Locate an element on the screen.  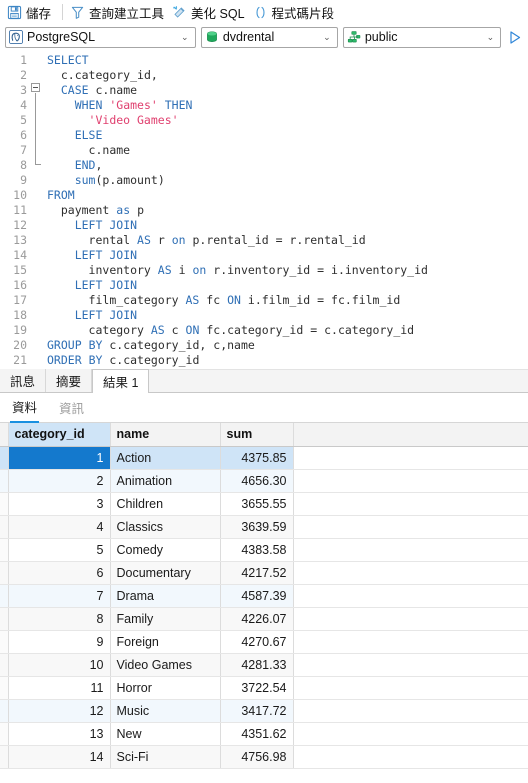
cell-sum: 3639.59 is located at coordinates (257, 527).